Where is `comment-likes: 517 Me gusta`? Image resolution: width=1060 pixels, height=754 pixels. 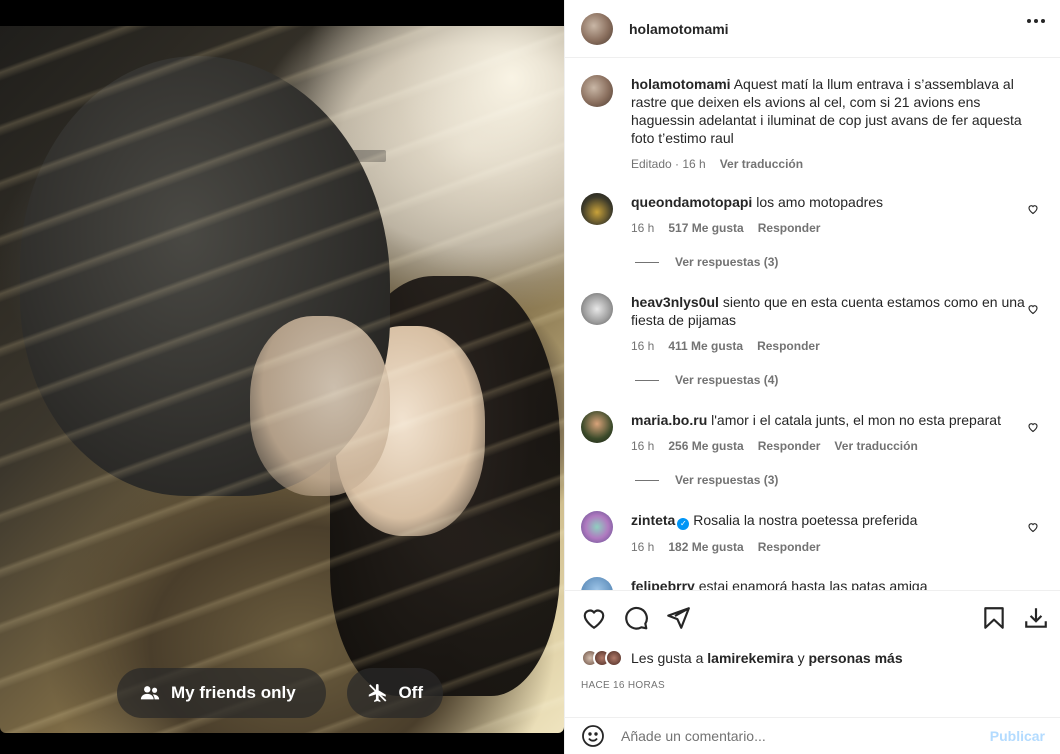
comment-likes: 517 Me gusta is located at coordinates (705, 228).